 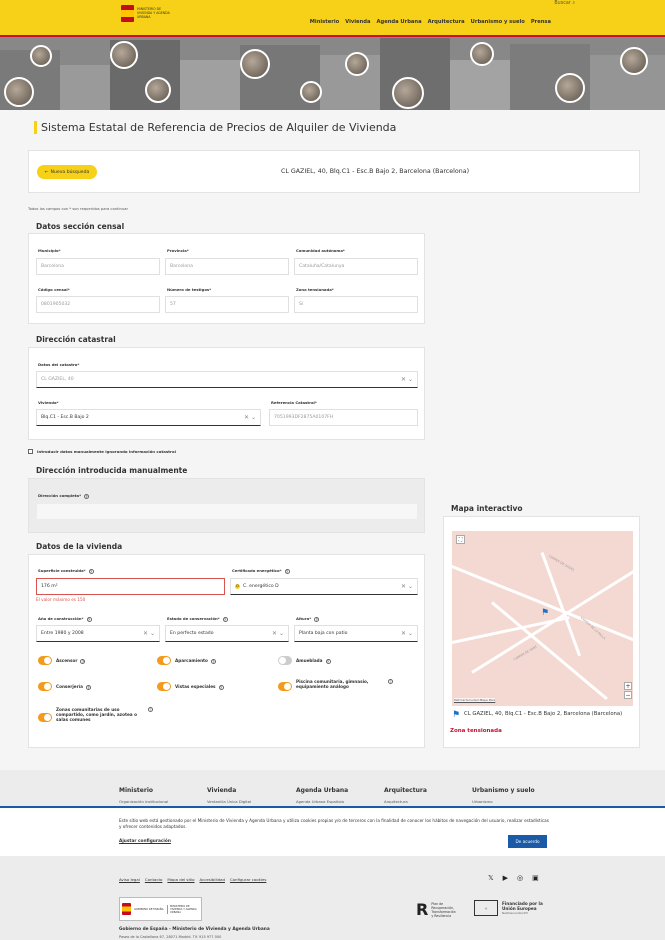 What do you see at coordinates (65, 619) in the screenshot?
I see `anio-label: Año de construcción*?` at bounding box center [65, 619].